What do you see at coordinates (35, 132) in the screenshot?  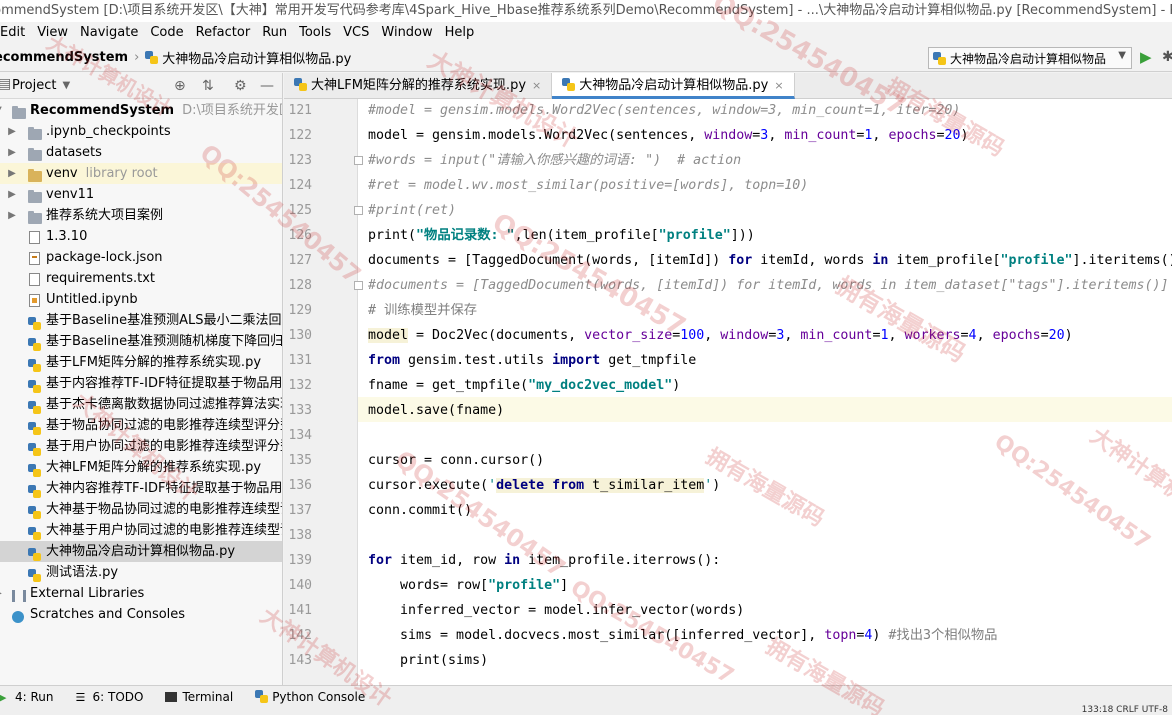 I see `folder-icon` at bounding box center [35, 132].